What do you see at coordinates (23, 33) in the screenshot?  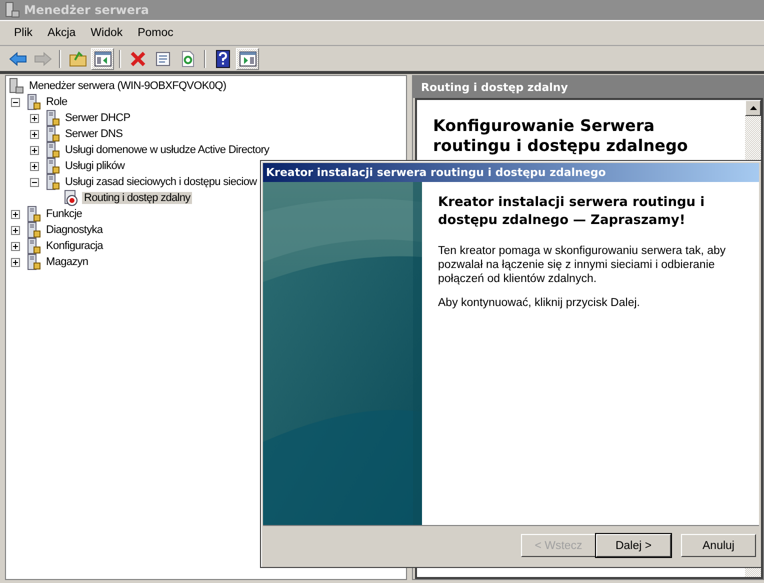 I see `menu-item: Plik` at bounding box center [23, 33].